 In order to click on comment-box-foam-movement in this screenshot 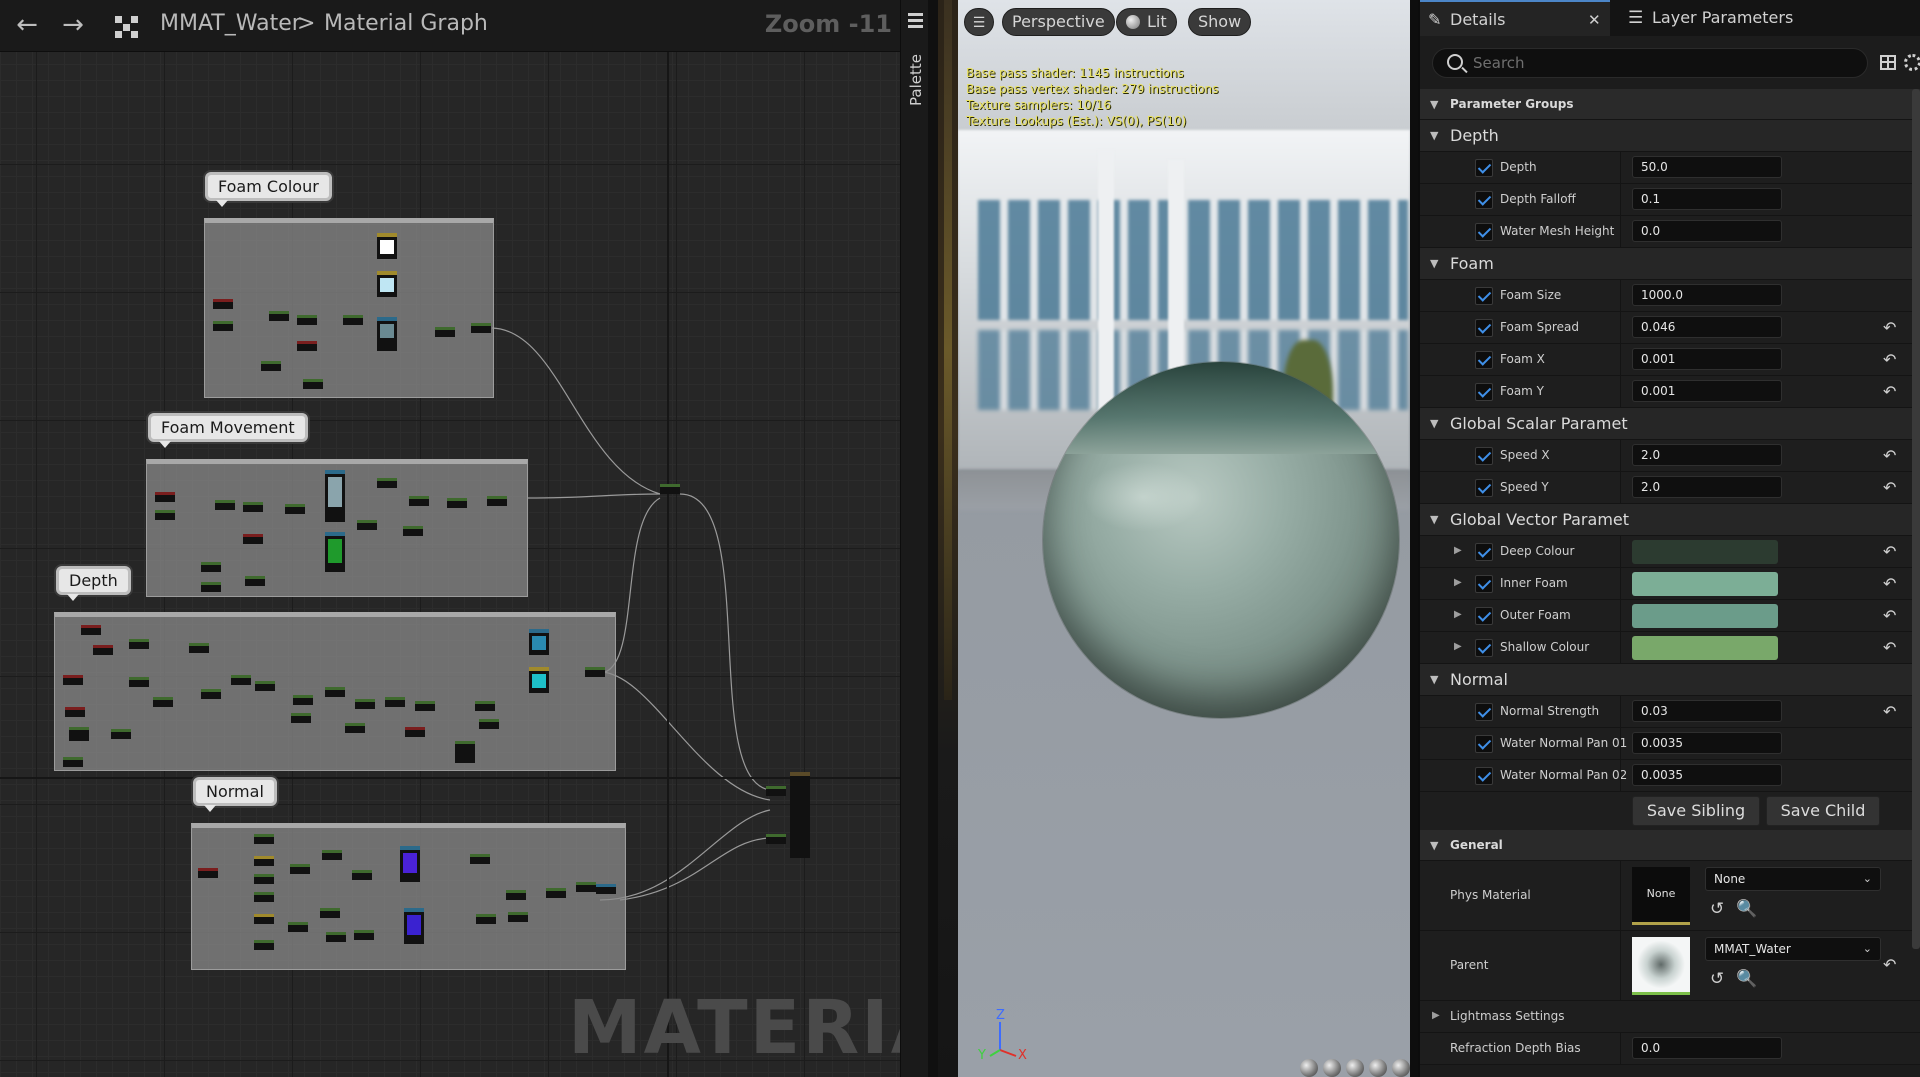, I will do `click(337, 528)`.